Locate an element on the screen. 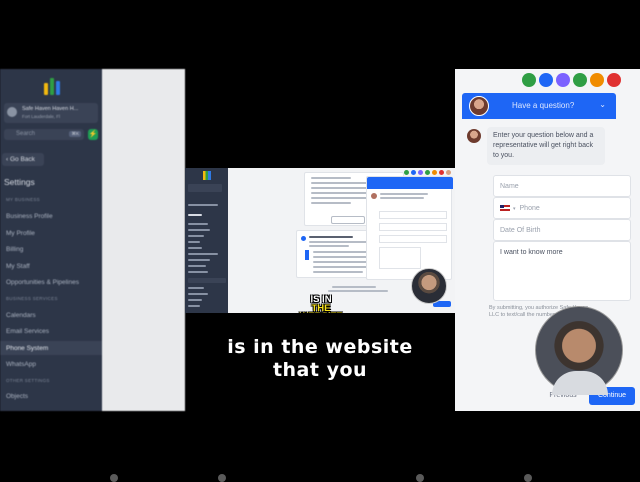  caption-line1: is in the website is located at coordinates (320, 347).